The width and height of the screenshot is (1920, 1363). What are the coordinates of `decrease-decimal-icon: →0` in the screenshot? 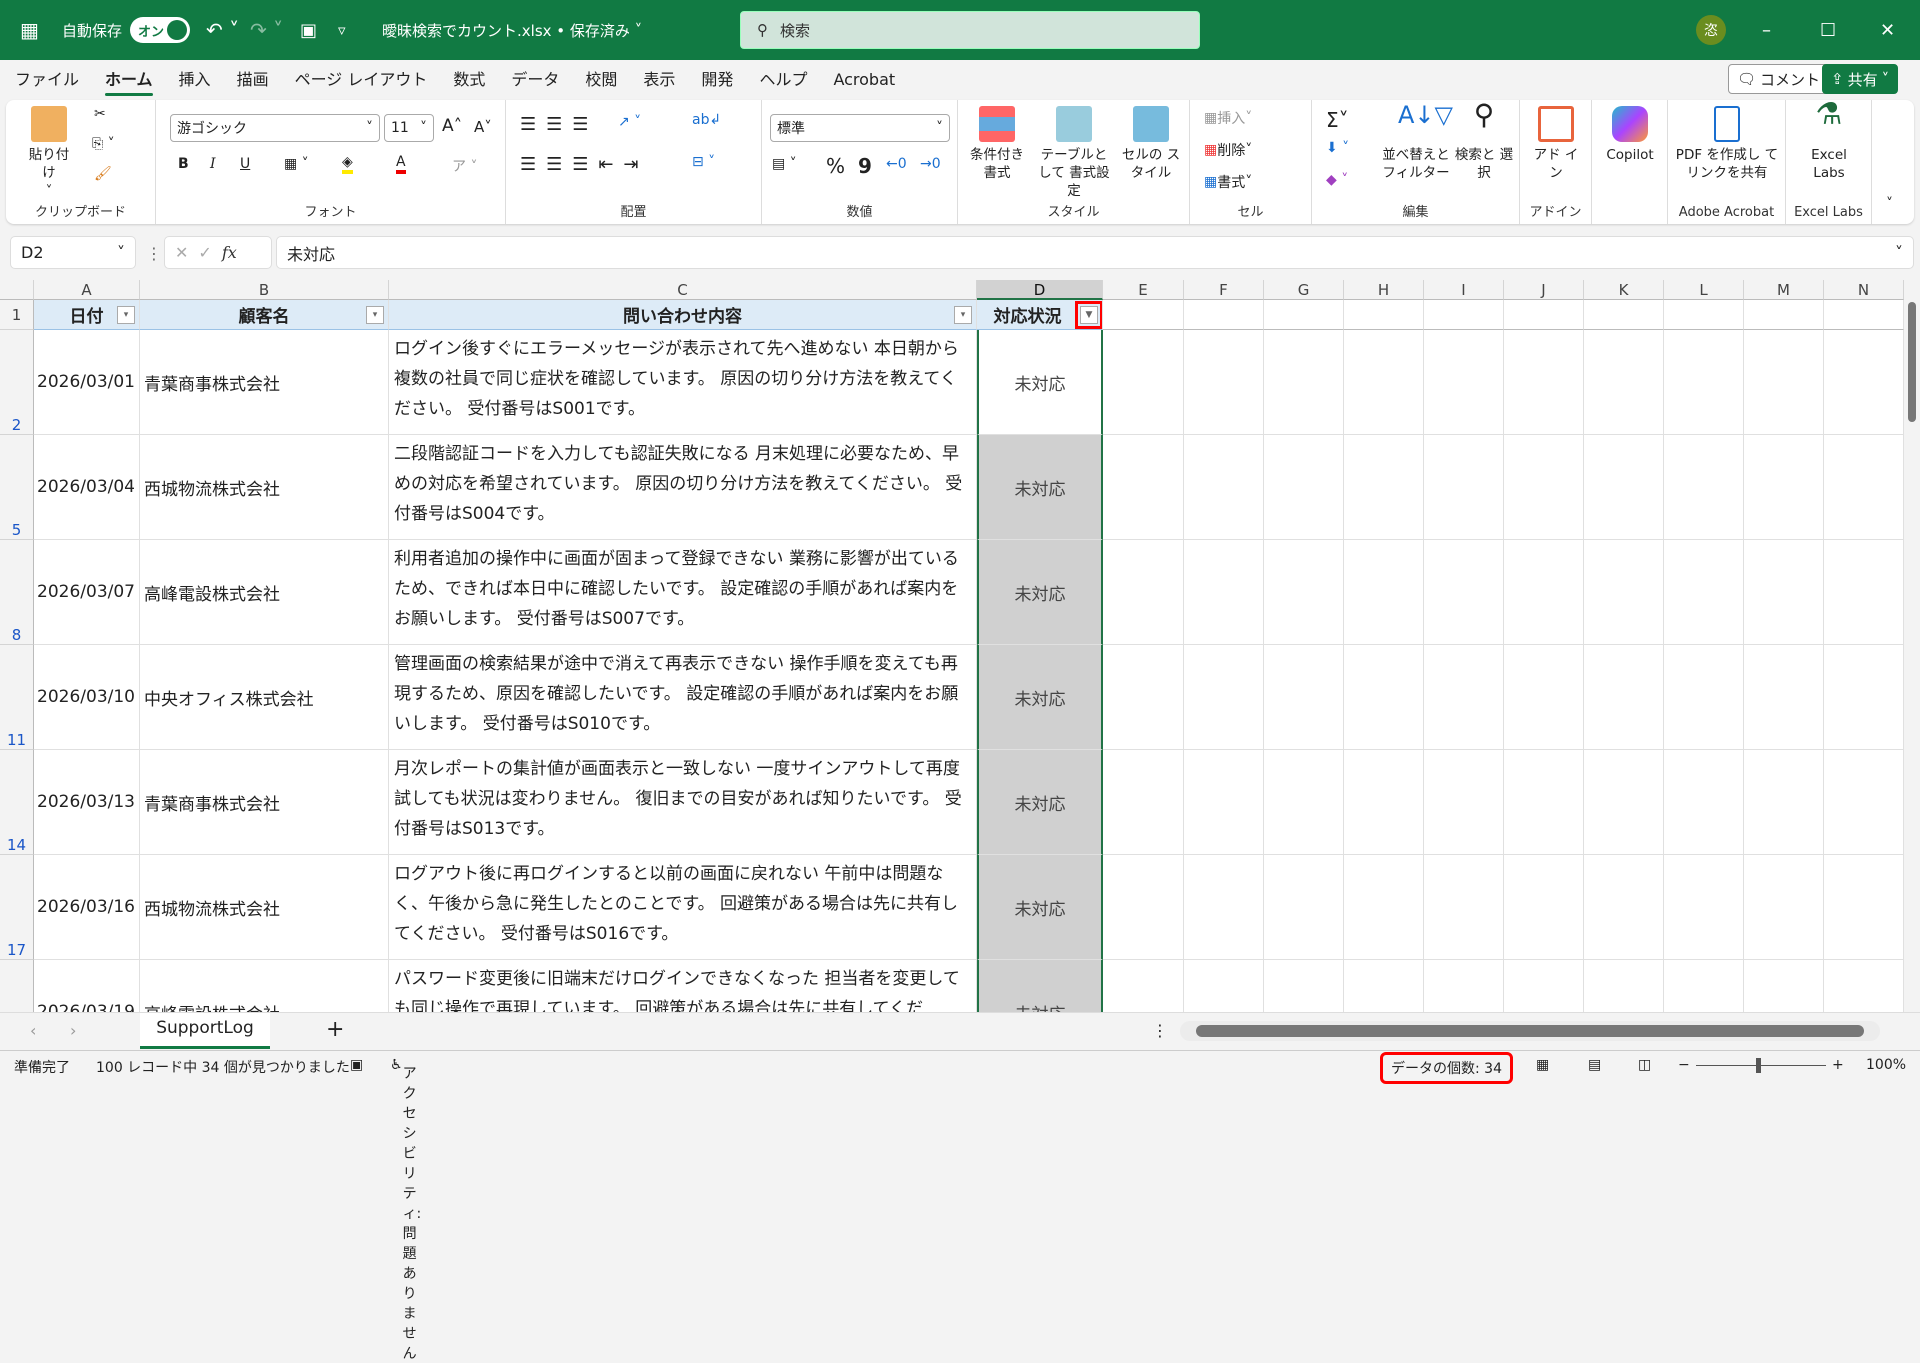 It's located at (930, 164).